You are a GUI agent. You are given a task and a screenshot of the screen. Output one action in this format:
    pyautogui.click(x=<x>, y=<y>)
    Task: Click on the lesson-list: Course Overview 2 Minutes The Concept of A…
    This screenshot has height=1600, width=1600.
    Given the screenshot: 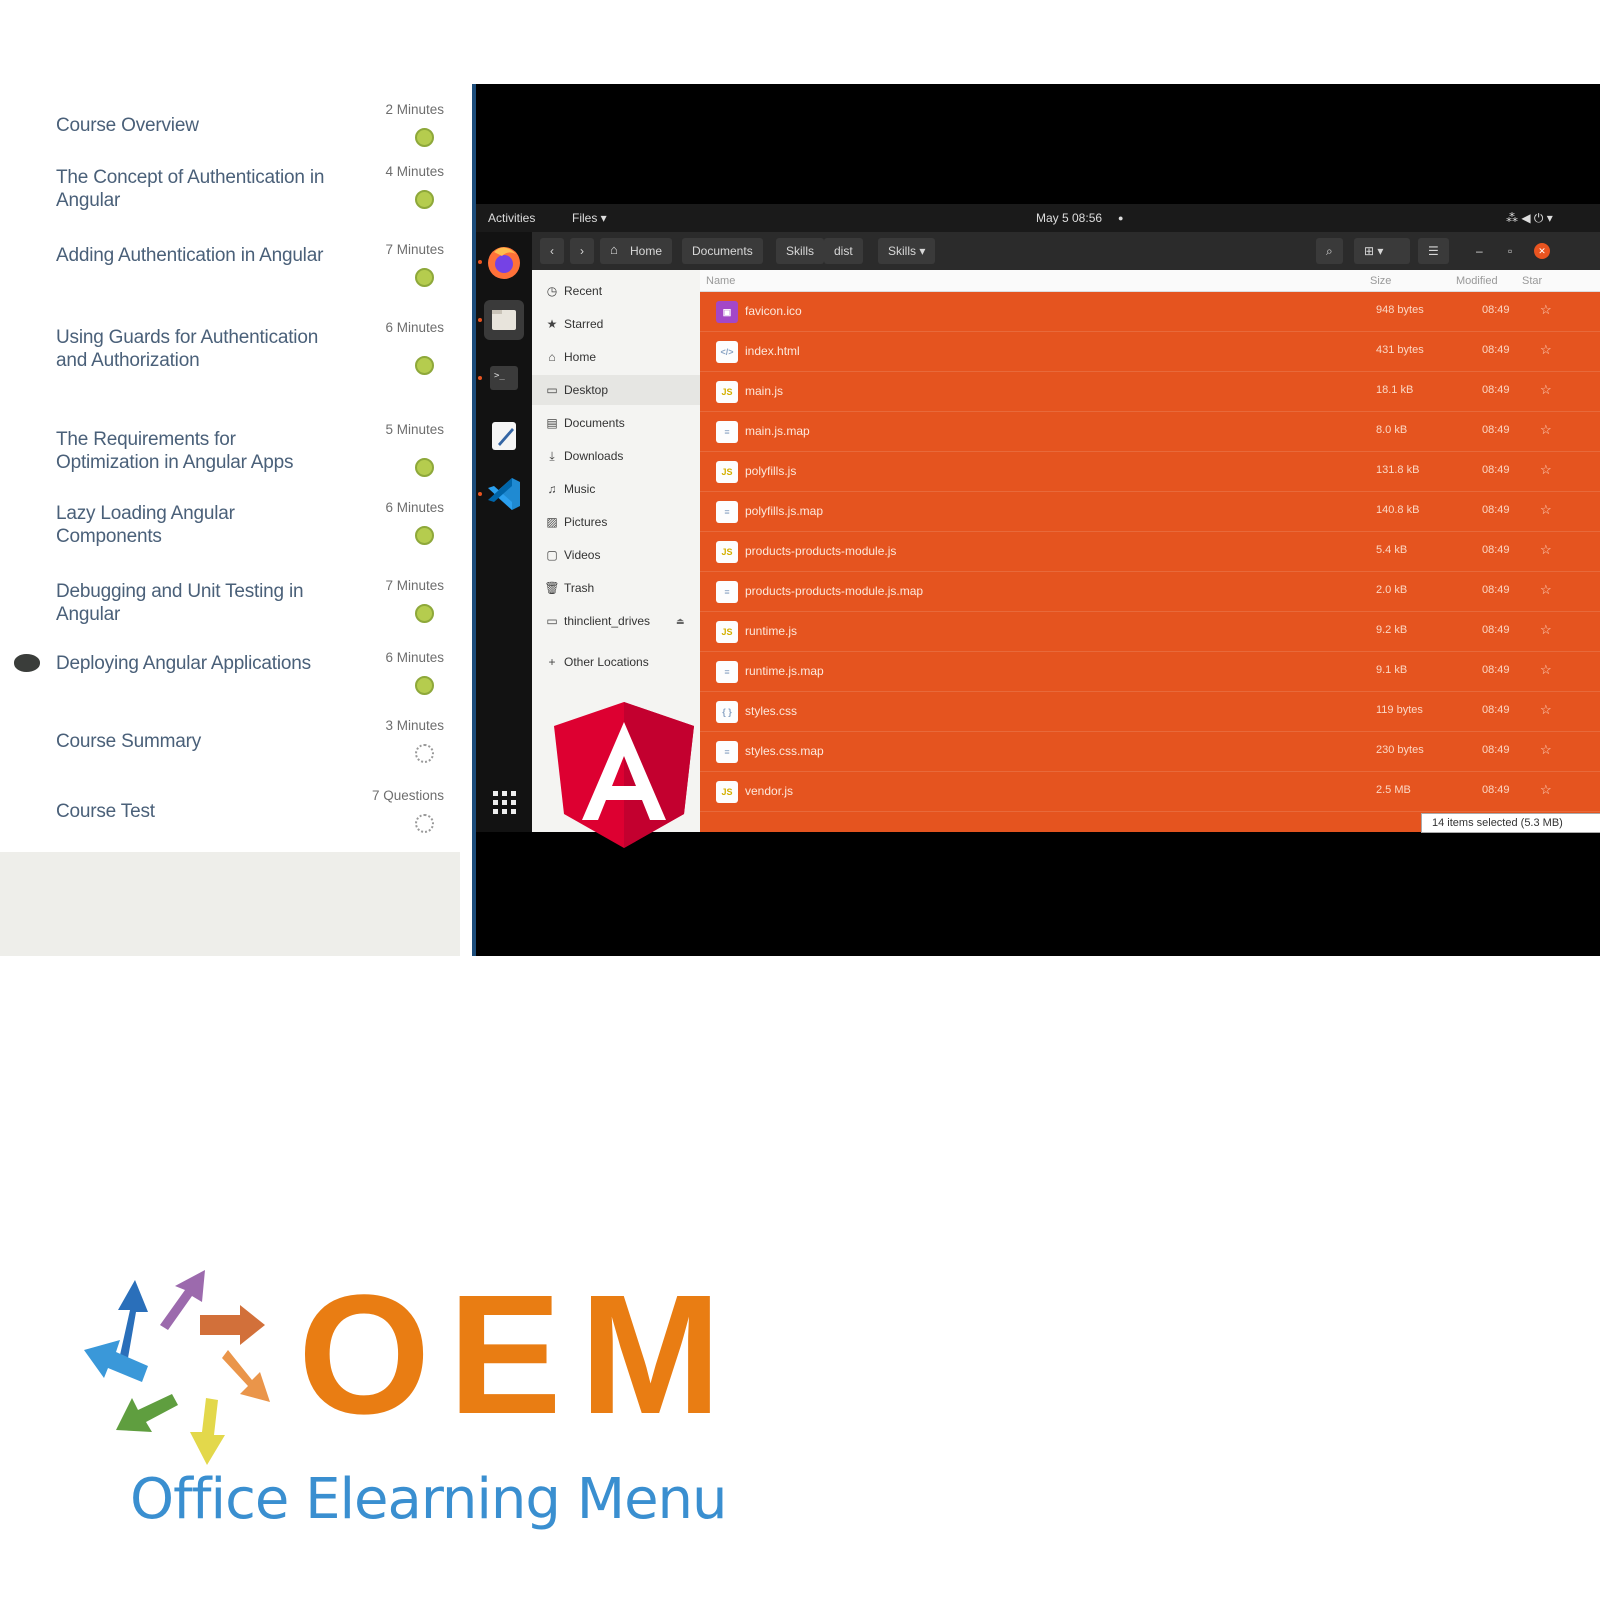 What is the action you would take?
    pyautogui.click(x=230, y=468)
    